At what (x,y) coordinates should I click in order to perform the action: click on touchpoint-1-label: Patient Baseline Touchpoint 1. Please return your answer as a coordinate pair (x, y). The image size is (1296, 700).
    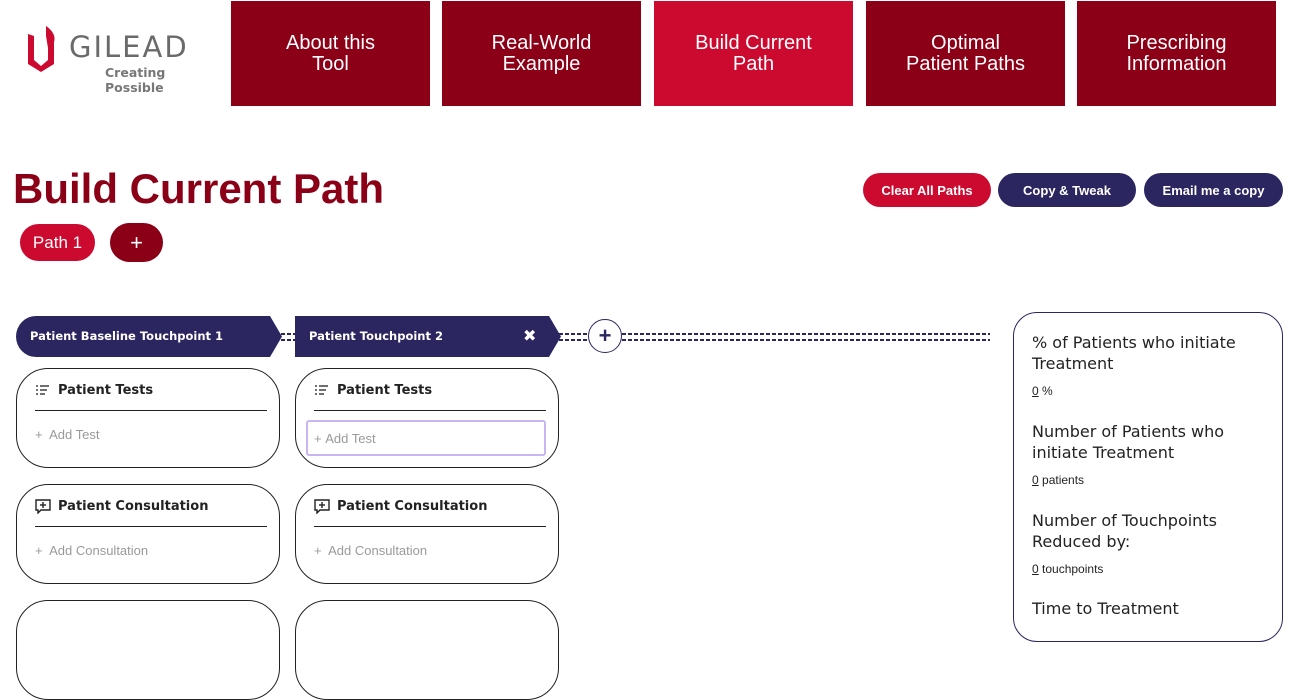
    Looking at the image, I should click on (127, 336).